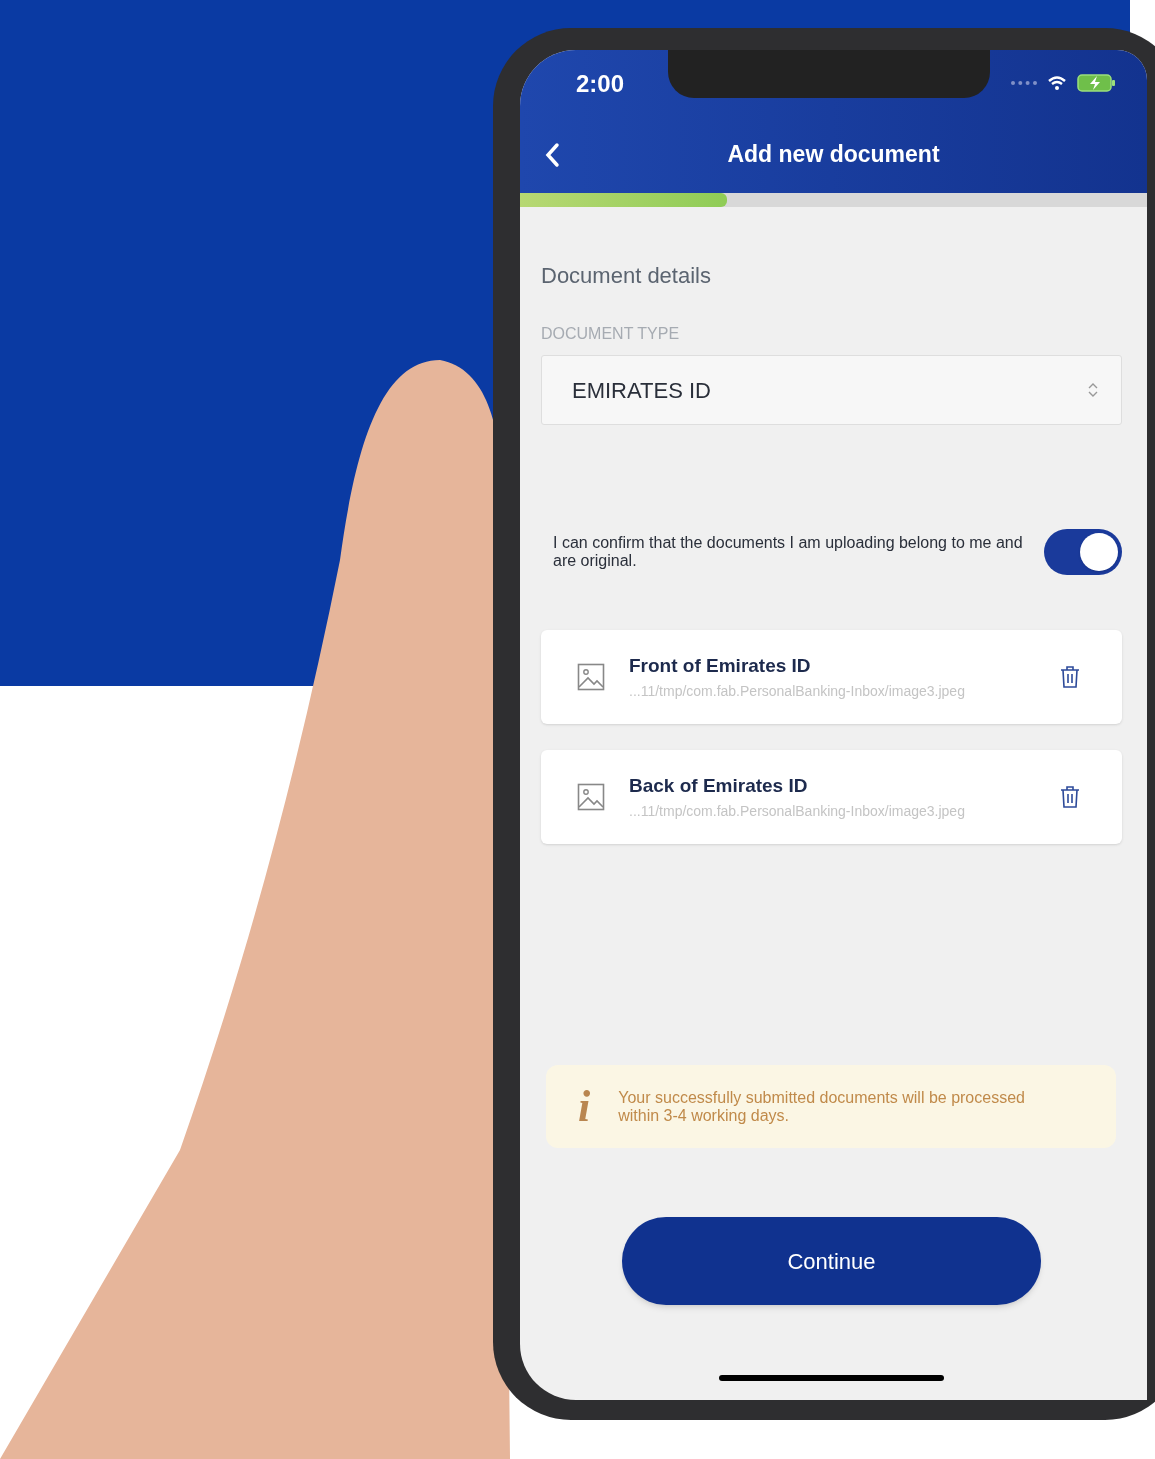 The height and width of the screenshot is (1459, 1155). What do you see at coordinates (600, 84) in the screenshot?
I see `status-time: 2:00` at bounding box center [600, 84].